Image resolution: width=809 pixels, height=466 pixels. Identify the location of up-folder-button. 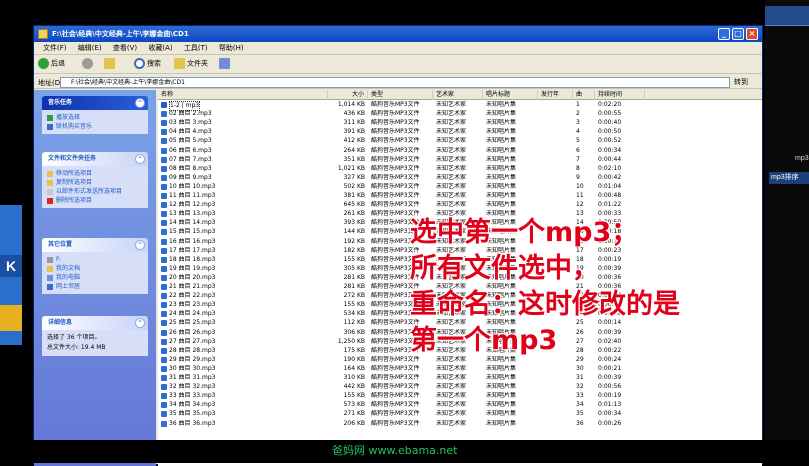
(110, 65).